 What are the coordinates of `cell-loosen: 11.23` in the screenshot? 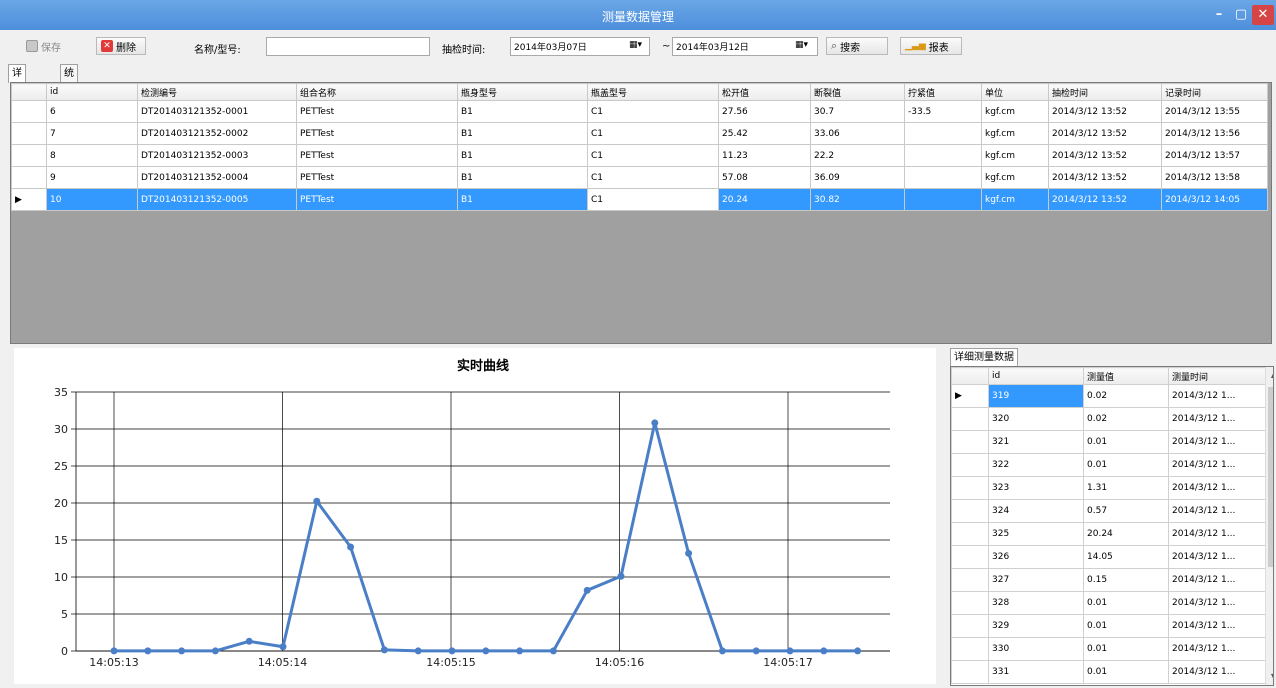 It's located at (764, 155).